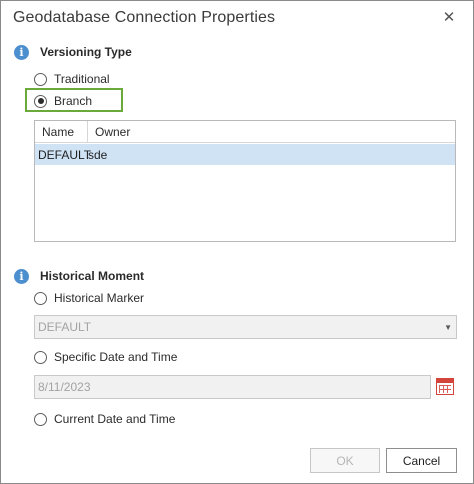 Image resolution: width=474 pixels, height=484 pixels. What do you see at coordinates (232, 387) in the screenshot?
I see `date-input: 8/11/2023` at bounding box center [232, 387].